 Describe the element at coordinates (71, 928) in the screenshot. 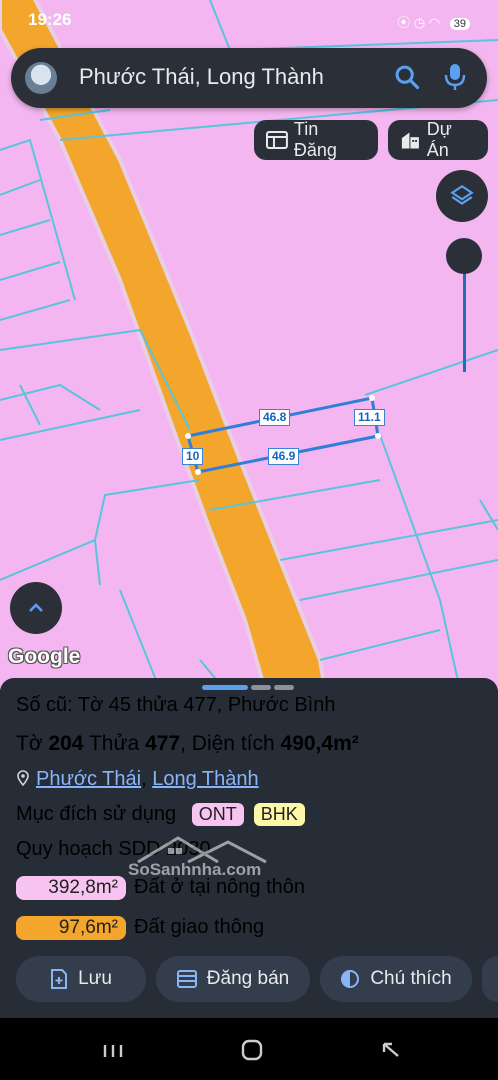

I see `zone-area: 97,6m²` at that location.